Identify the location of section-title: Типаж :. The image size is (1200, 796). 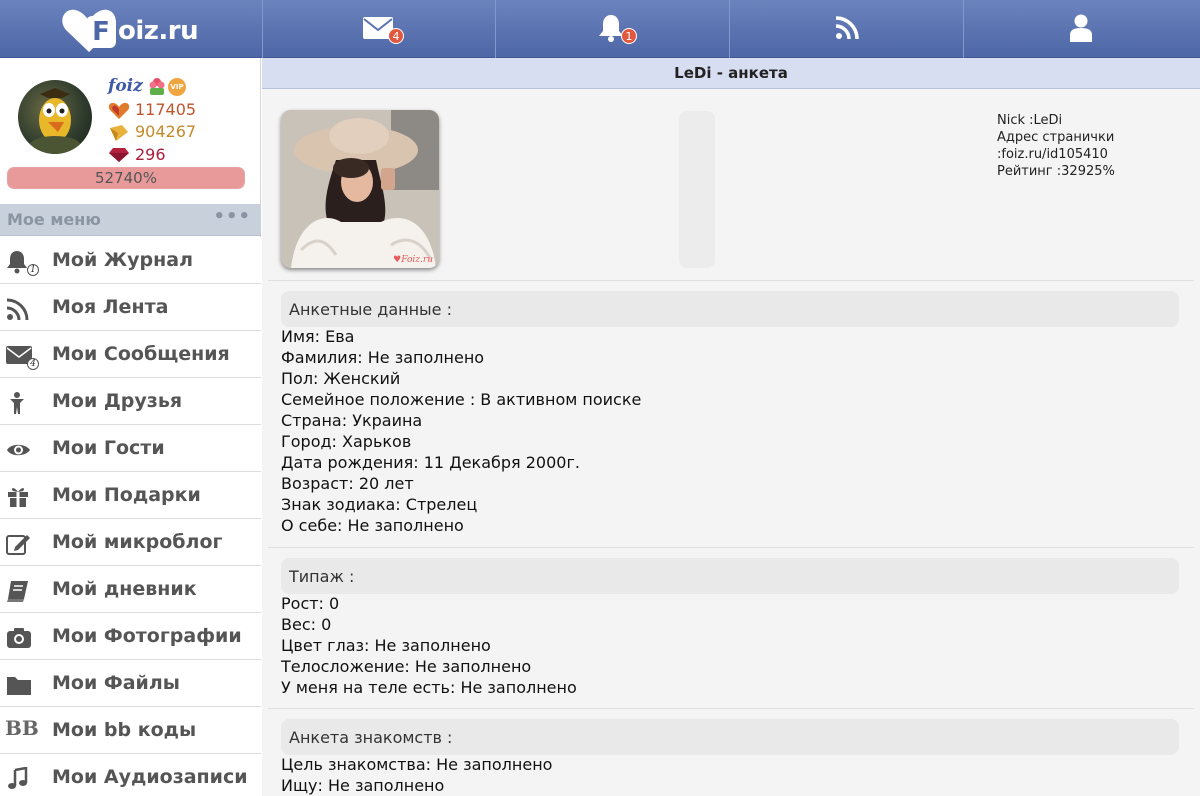
(322, 576).